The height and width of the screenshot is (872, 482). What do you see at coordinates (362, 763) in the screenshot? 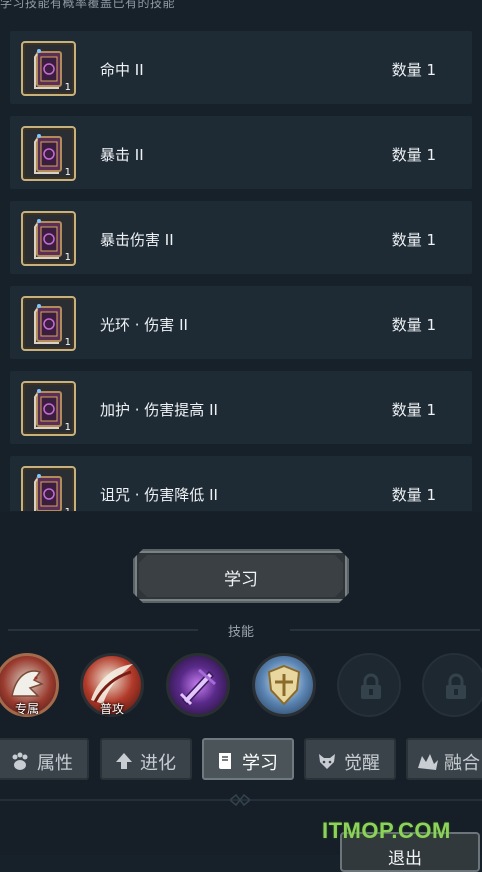
I see `tab-label: 觉醒` at bounding box center [362, 763].